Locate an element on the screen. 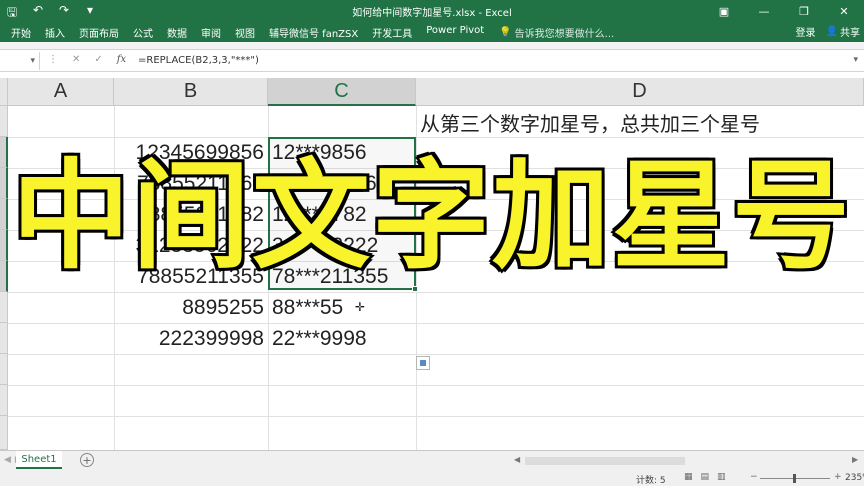  column-header-c: C is located at coordinates (342, 92).